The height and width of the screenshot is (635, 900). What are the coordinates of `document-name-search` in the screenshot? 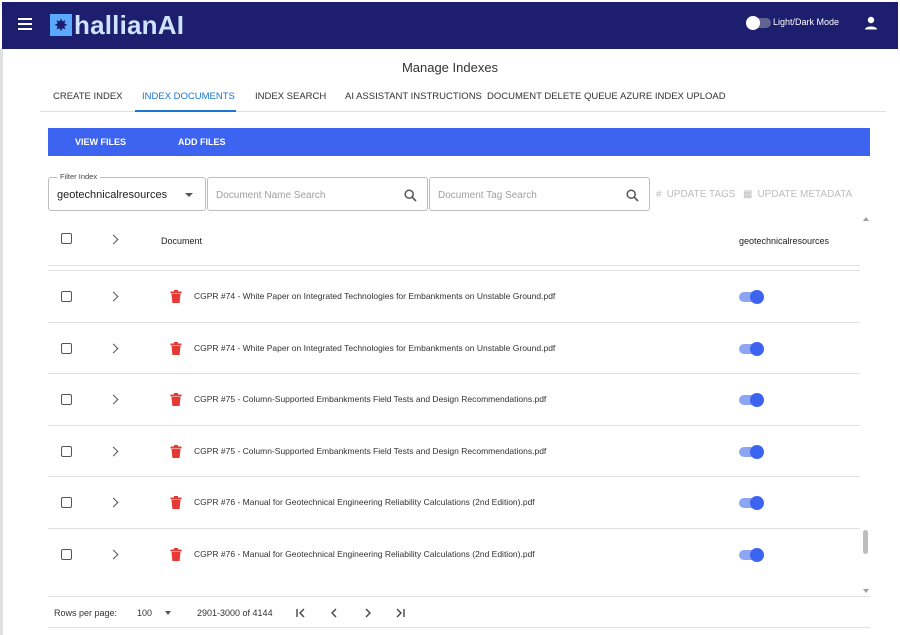 It's located at (317, 194).